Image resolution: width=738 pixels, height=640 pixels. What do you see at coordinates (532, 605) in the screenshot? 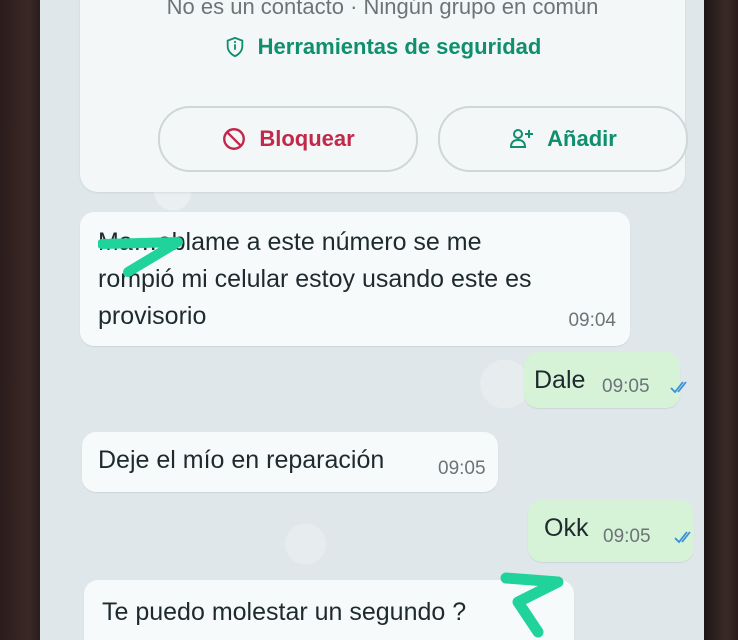
I see `redaction-marker` at bounding box center [532, 605].